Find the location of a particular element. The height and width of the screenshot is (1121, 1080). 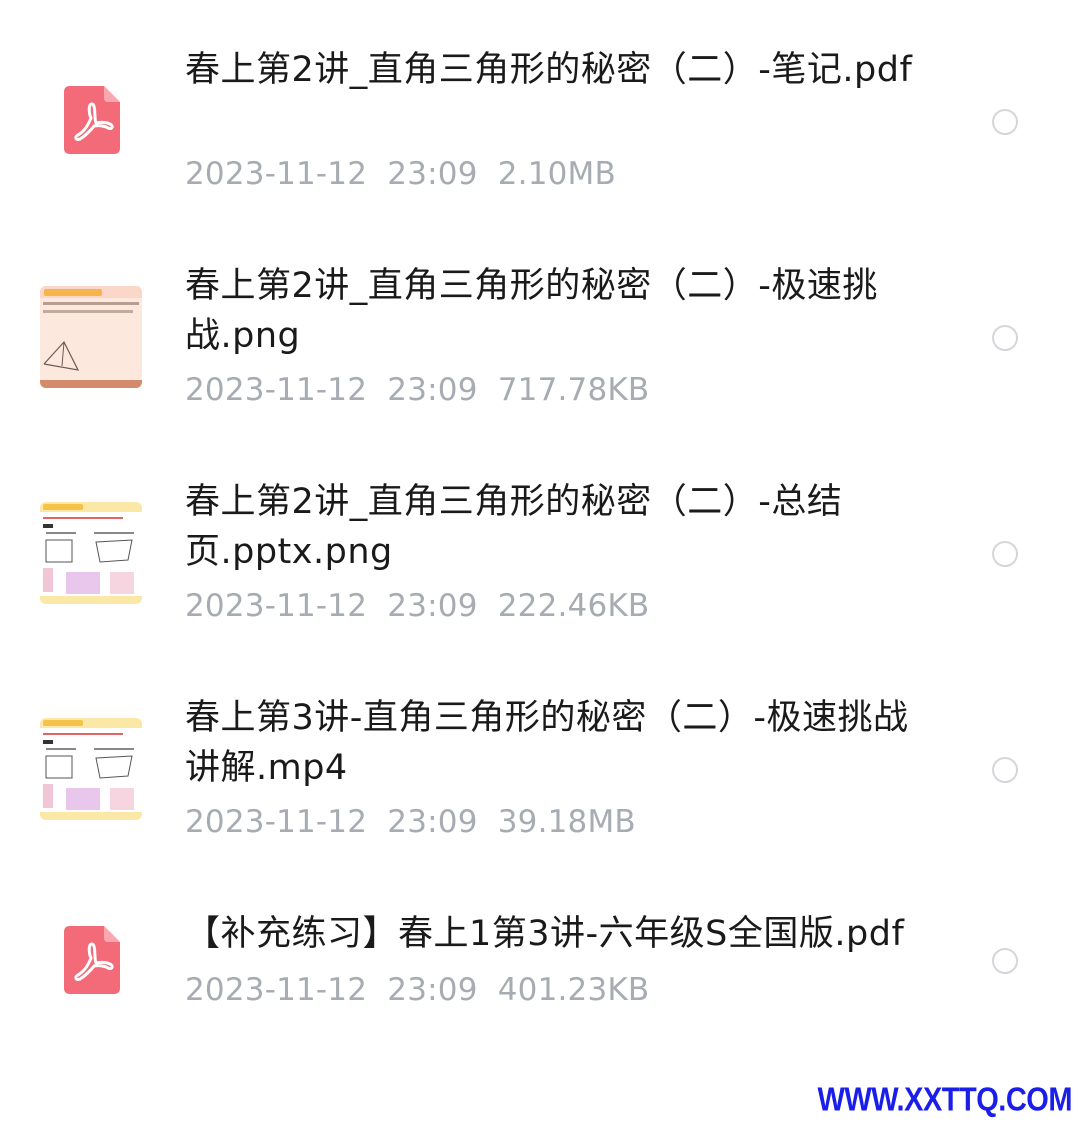

file-name: 春上第2讲_直角三角形的秘密（二）-笔记.pdf is located at coordinates (549, 70).